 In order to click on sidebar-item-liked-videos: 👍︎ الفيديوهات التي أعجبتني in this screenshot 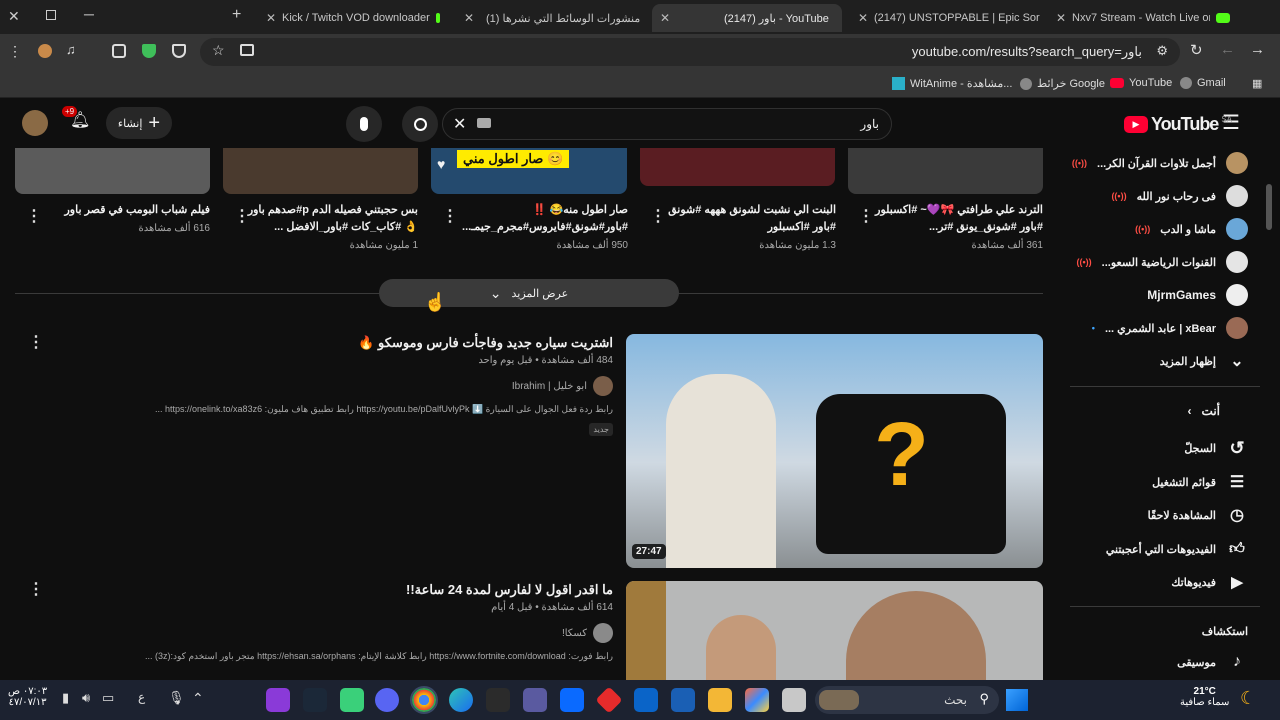, I will do `click(1177, 549)`.